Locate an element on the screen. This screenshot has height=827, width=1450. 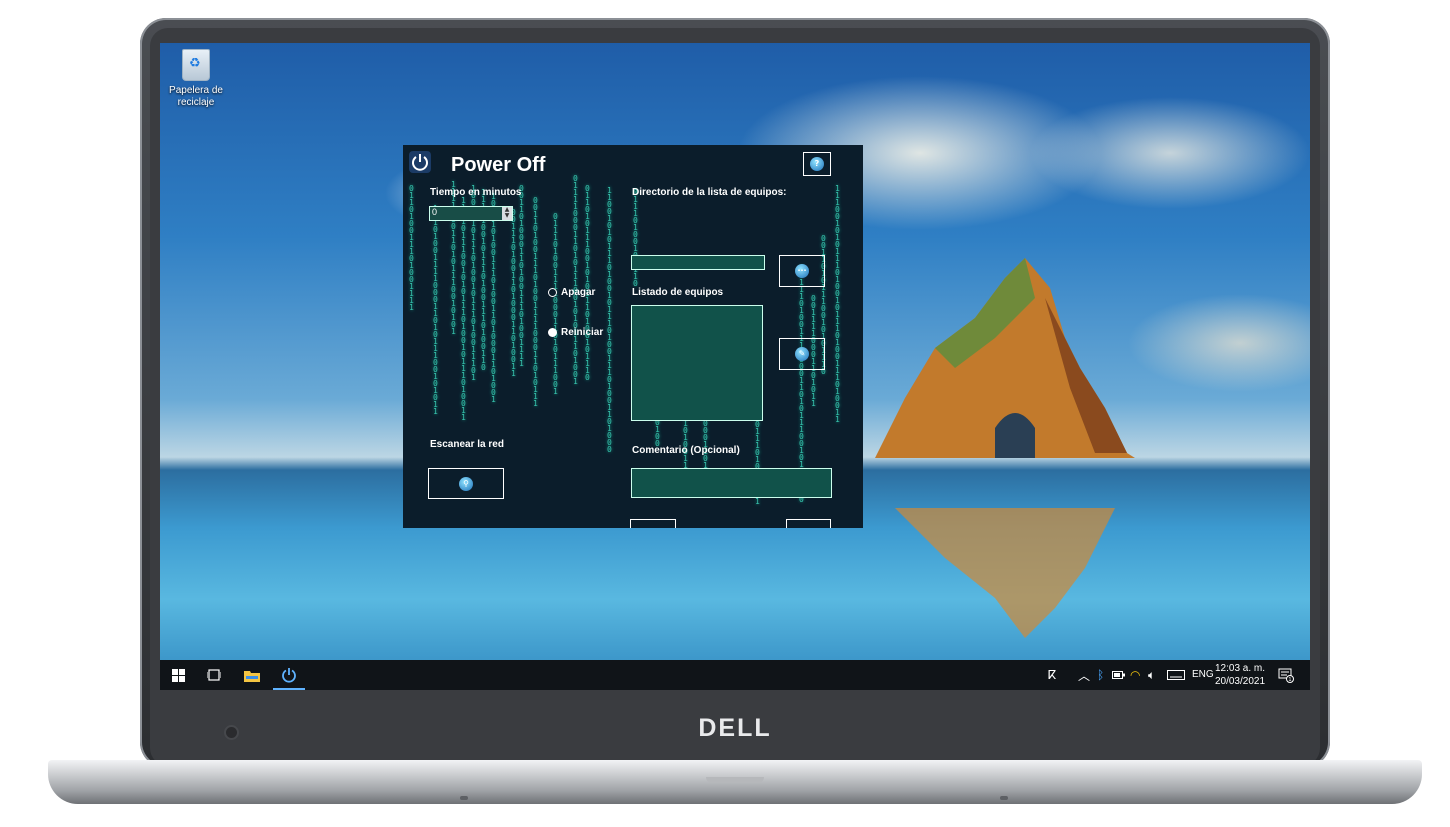
taskbar: ⴽ ︿ ᛒ ◠ 🔈︎ ENG 12:03 a. m. 20/03/2021 1 is located at coordinates (735, 675).